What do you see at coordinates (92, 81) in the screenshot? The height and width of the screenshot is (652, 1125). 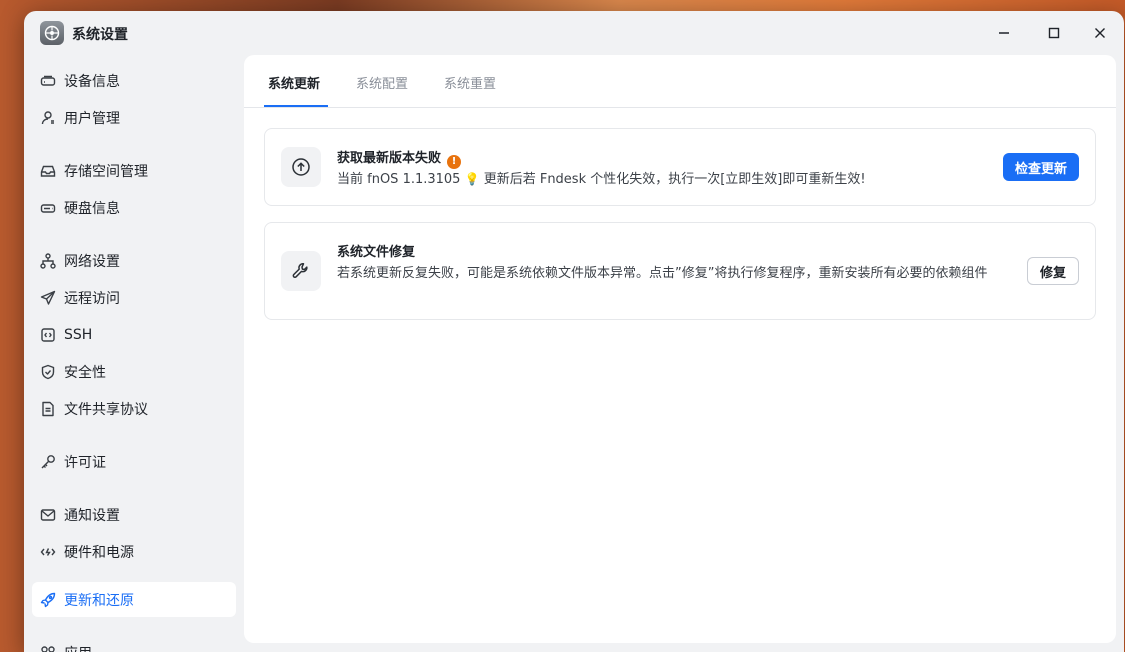 I see `sidebar-item-label: 设备信息` at bounding box center [92, 81].